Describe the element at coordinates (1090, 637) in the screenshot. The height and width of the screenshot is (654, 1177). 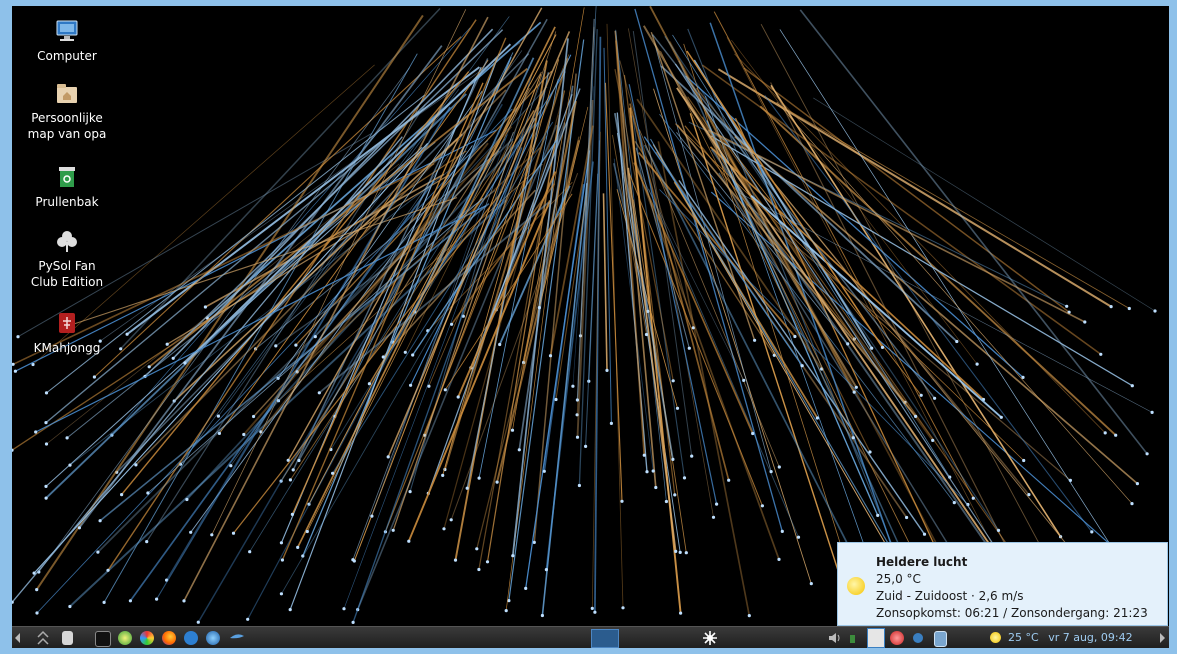
I see `taskbar-clock: vr 7 aug, 09:42` at that location.